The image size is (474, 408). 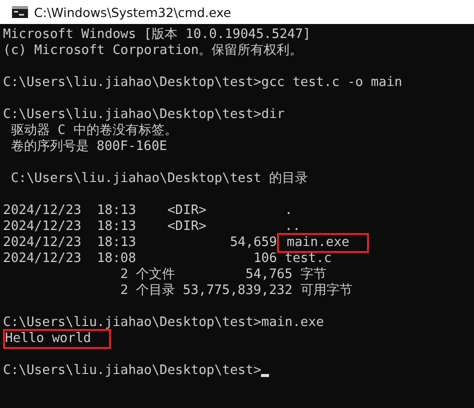 I want to click on terminal-icon, so click(x=20, y=12).